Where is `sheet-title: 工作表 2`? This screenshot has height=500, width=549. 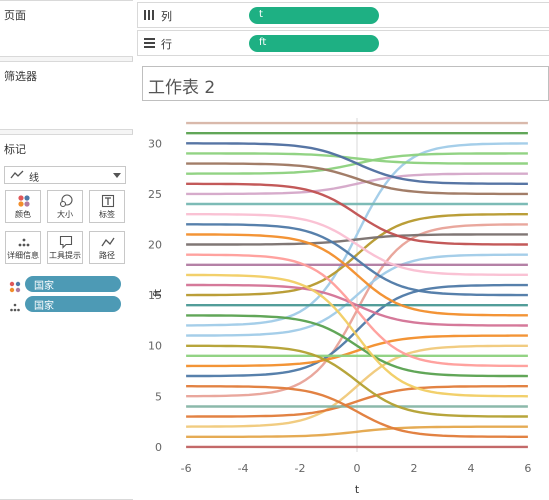 sheet-title: 工作表 2 is located at coordinates (182, 88).